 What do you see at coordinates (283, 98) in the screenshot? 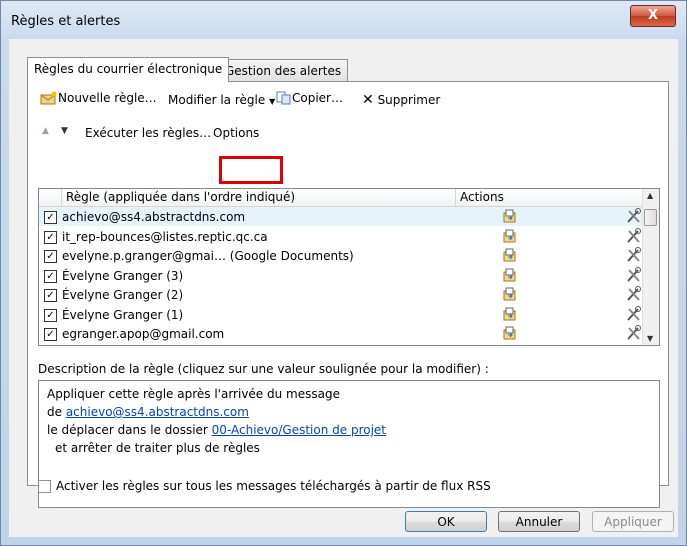
I see `copy-icon` at bounding box center [283, 98].